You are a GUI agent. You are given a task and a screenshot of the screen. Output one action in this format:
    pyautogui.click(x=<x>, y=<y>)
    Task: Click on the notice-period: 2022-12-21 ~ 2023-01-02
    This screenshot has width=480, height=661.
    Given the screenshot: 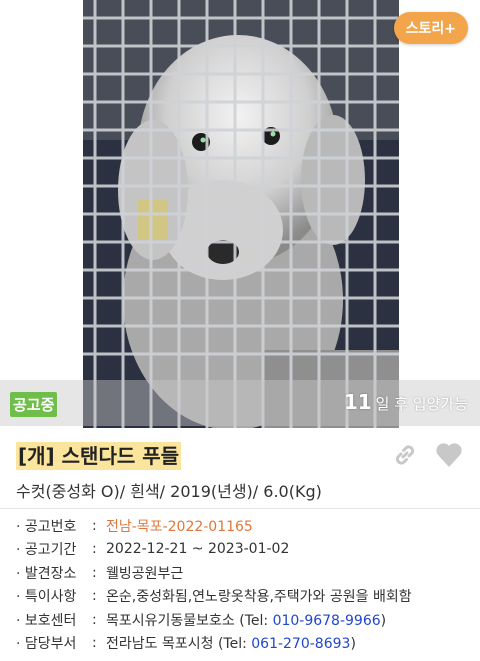 What is the action you would take?
    pyautogui.click(x=198, y=549)
    